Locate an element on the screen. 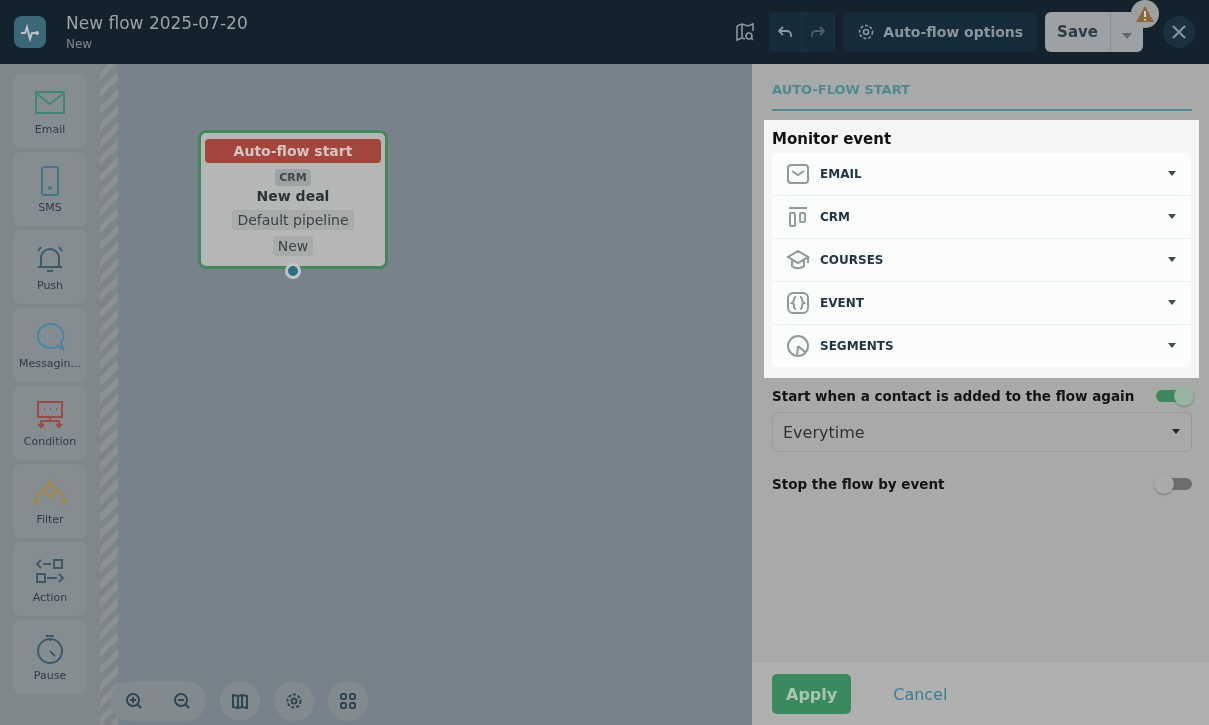  event-category-row: EVENT is located at coordinates (981, 302).